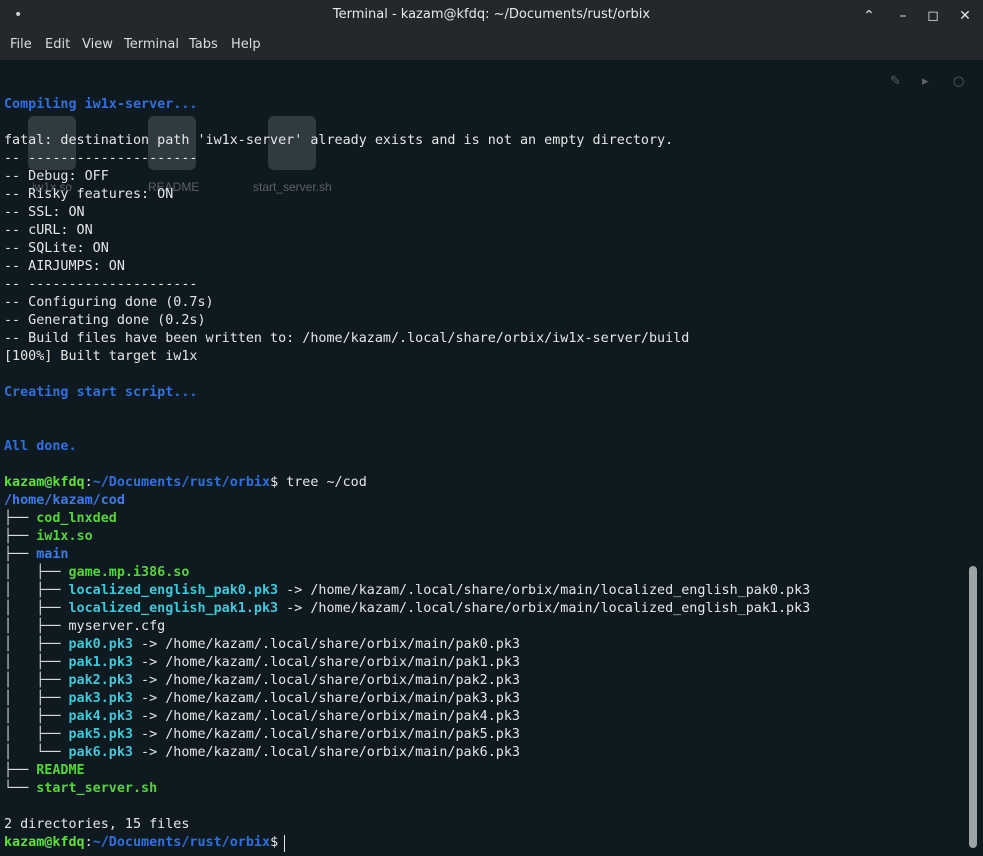 Image resolution: width=983 pixels, height=856 pixels. I want to click on close-icon: ✕, so click(965, 16).